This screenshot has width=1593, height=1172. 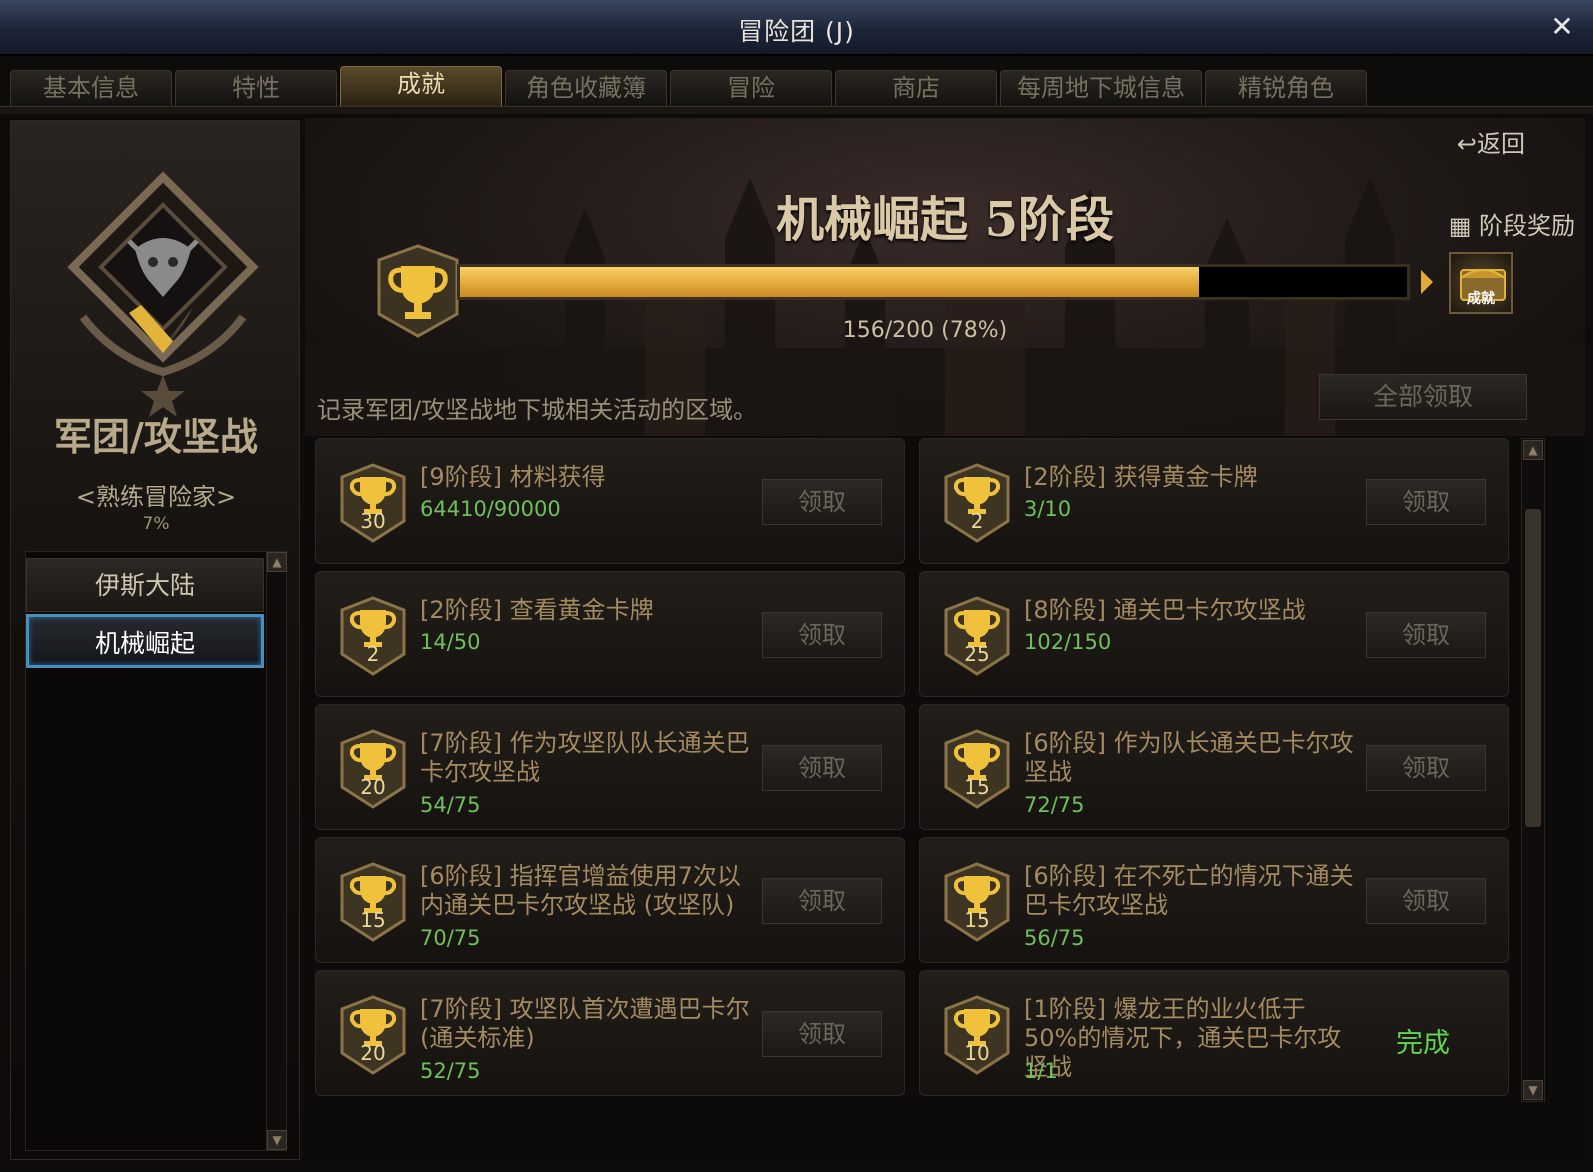 What do you see at coordinates (586, 88) in the screenshot?
I see `tab-character-collection: 角色收藏簿` at bounding box center [586, 88].